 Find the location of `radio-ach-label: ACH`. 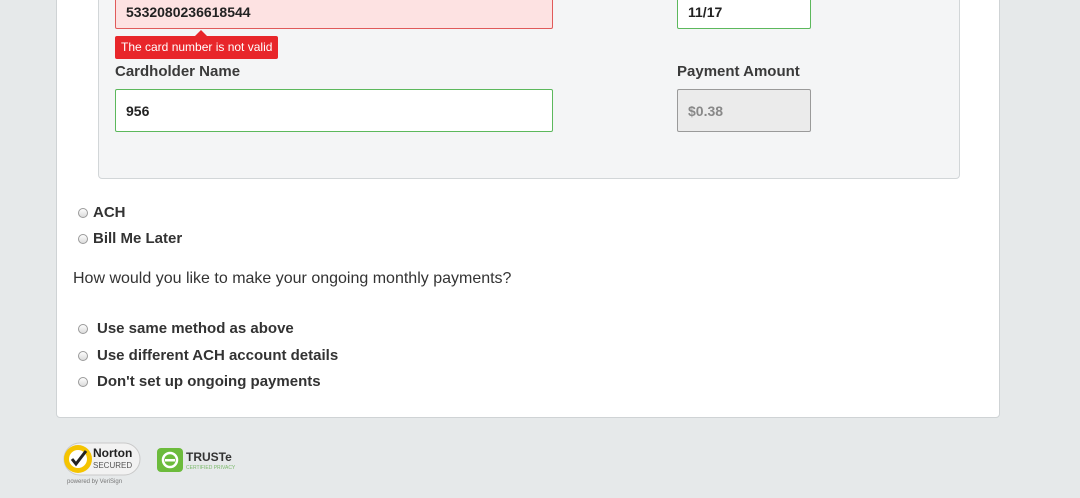

radio-ach-label: ACH is located at coordinates (109, 212).